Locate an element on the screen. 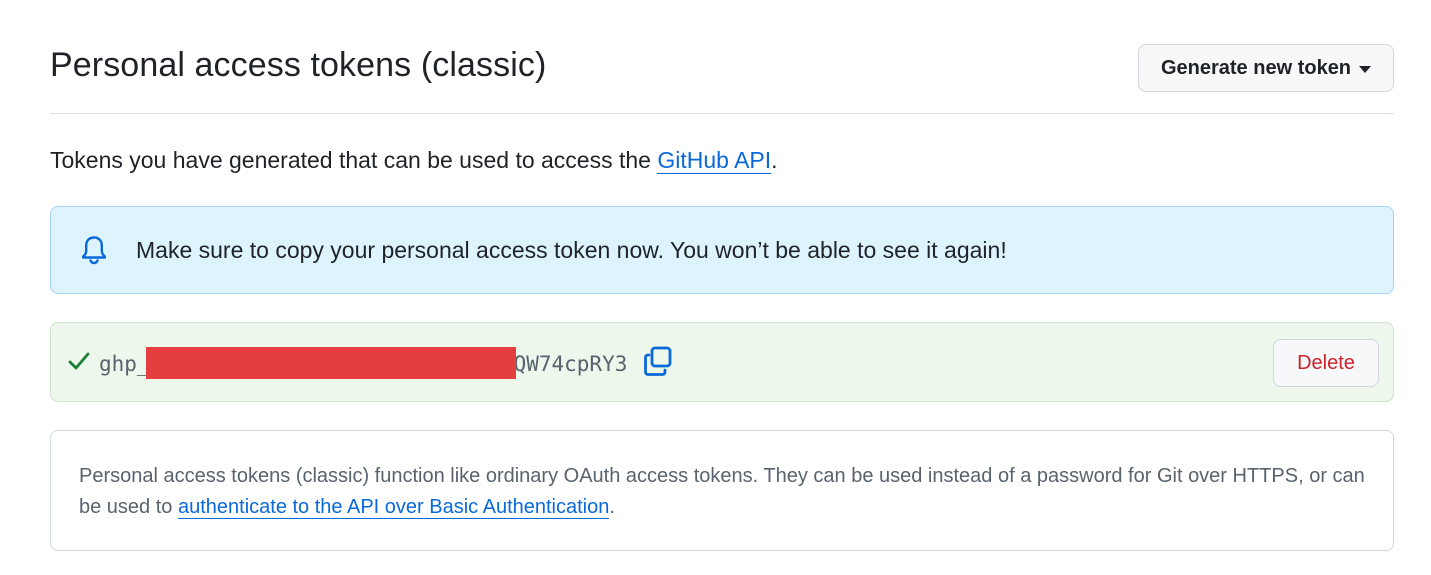  page-title: Personal access tokens (classic) is located at coordinates (298, 65).